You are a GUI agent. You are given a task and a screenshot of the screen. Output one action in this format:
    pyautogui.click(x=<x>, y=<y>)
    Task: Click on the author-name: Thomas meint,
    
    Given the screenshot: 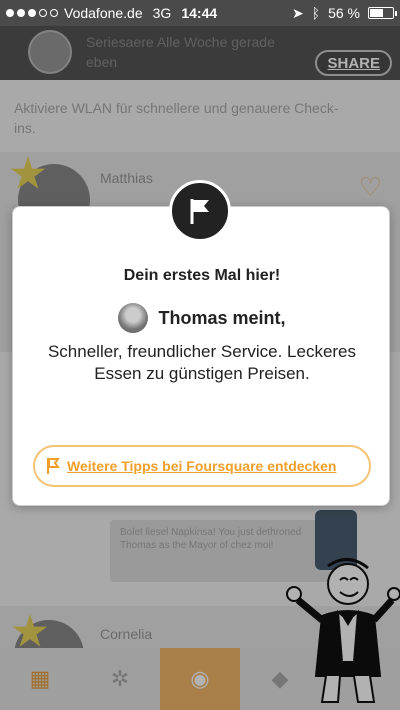 What is the action you would take?
    pyautogui.click(x=222, y=317)
    